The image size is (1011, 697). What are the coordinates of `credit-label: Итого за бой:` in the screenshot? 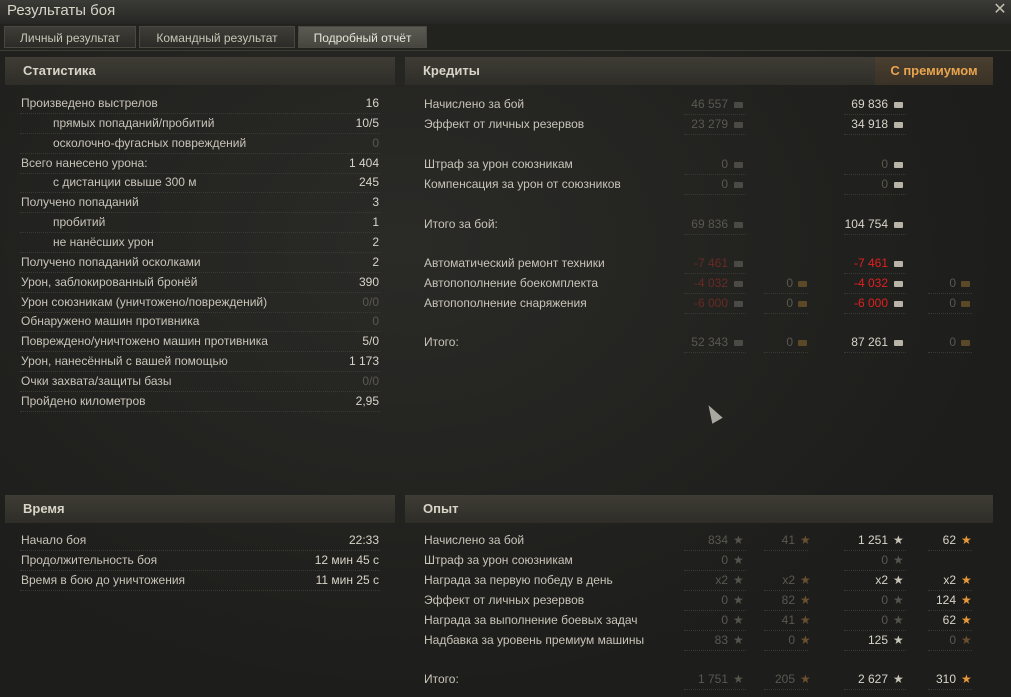 It's located at (461, 224).